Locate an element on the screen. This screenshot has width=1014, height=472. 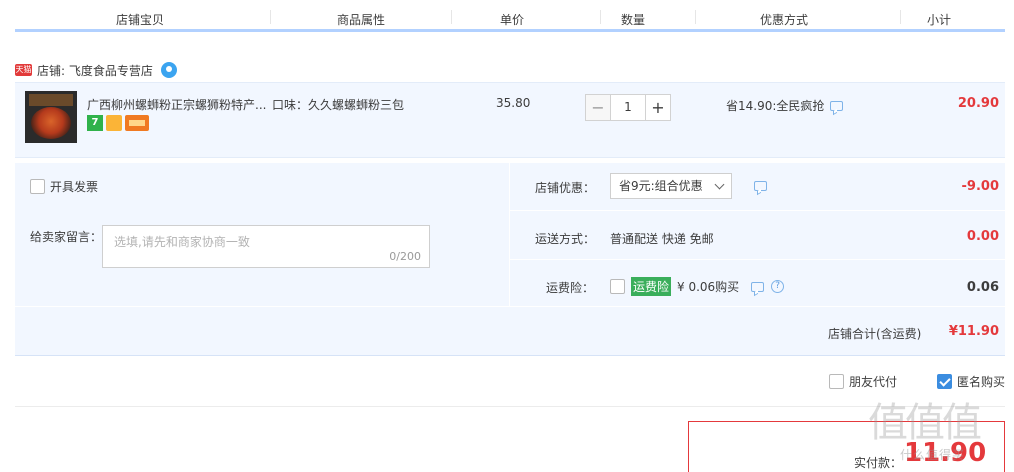
product-property: 口味：久久螺螺蛳粉三包 is located at coordinates (338, 105).